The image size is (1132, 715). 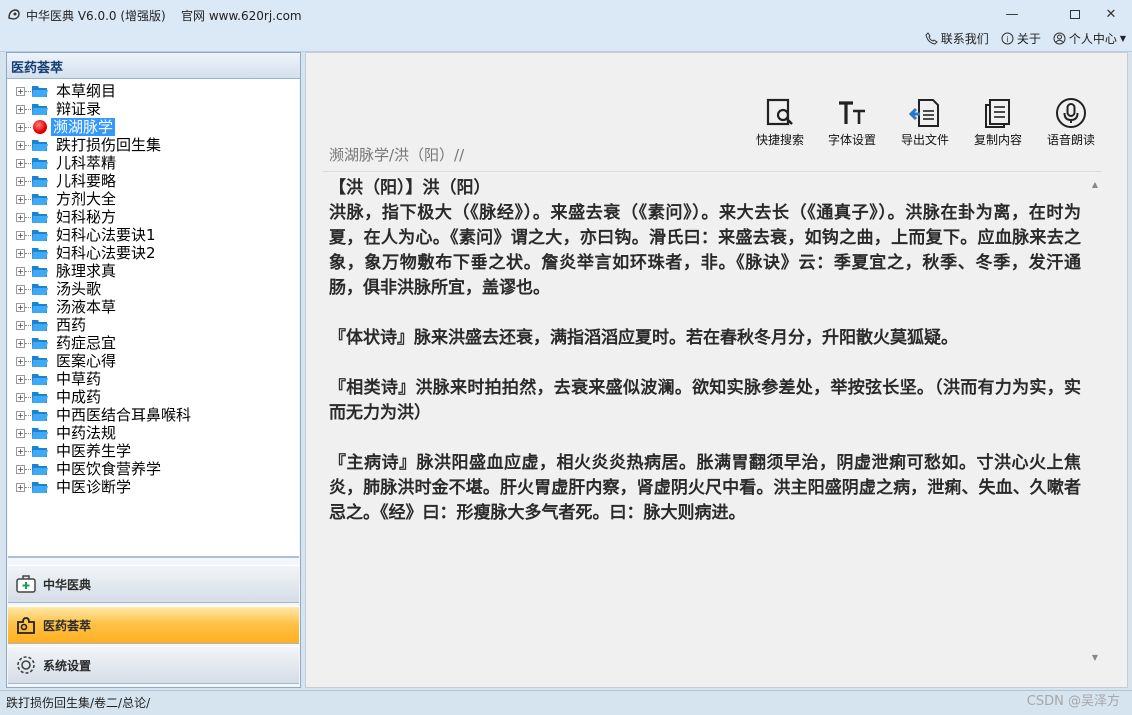 What do you see at coordinates (62, 127) in the screenshot?
I see `tree-item: + 濒湖脉学` at bounding box center [62, 127].